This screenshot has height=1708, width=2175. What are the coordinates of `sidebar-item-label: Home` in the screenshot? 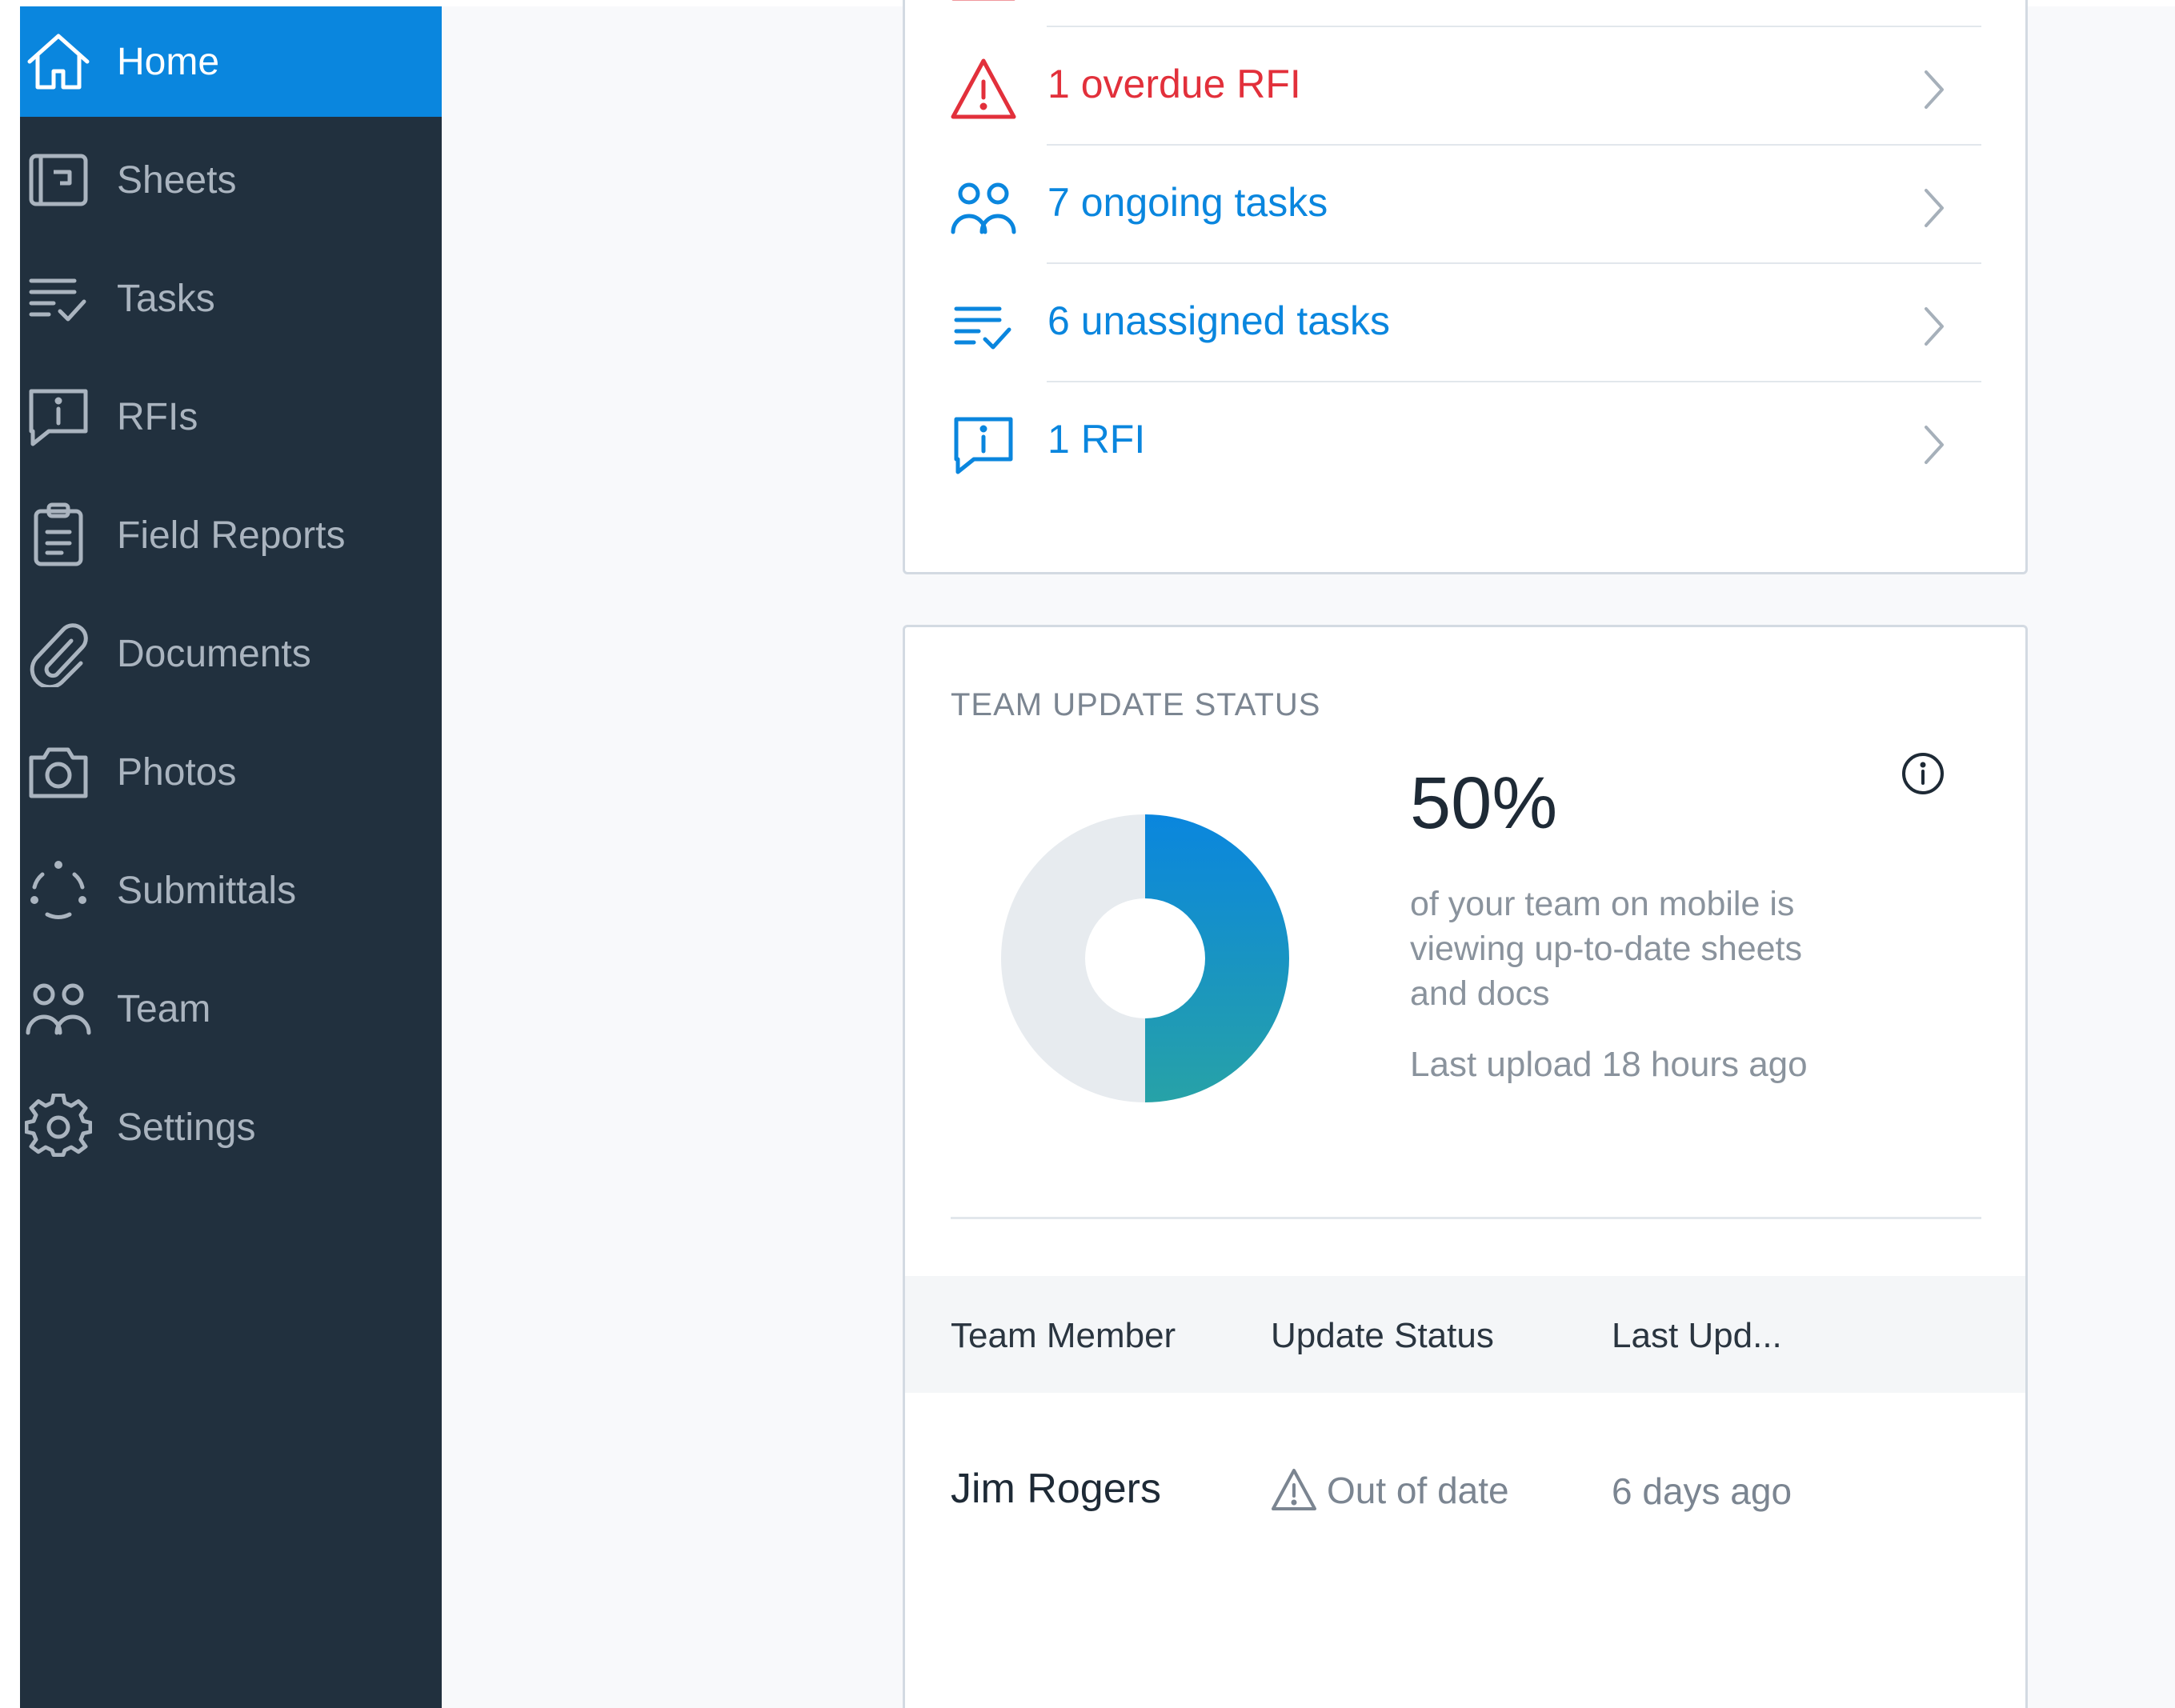 It's located at (168, 61).